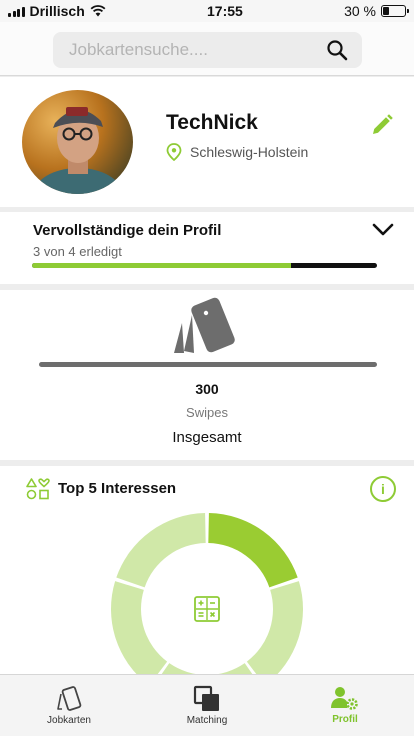 This screenshot has height=736, width=414. I want to click on signal-icon, so click(16, 11).